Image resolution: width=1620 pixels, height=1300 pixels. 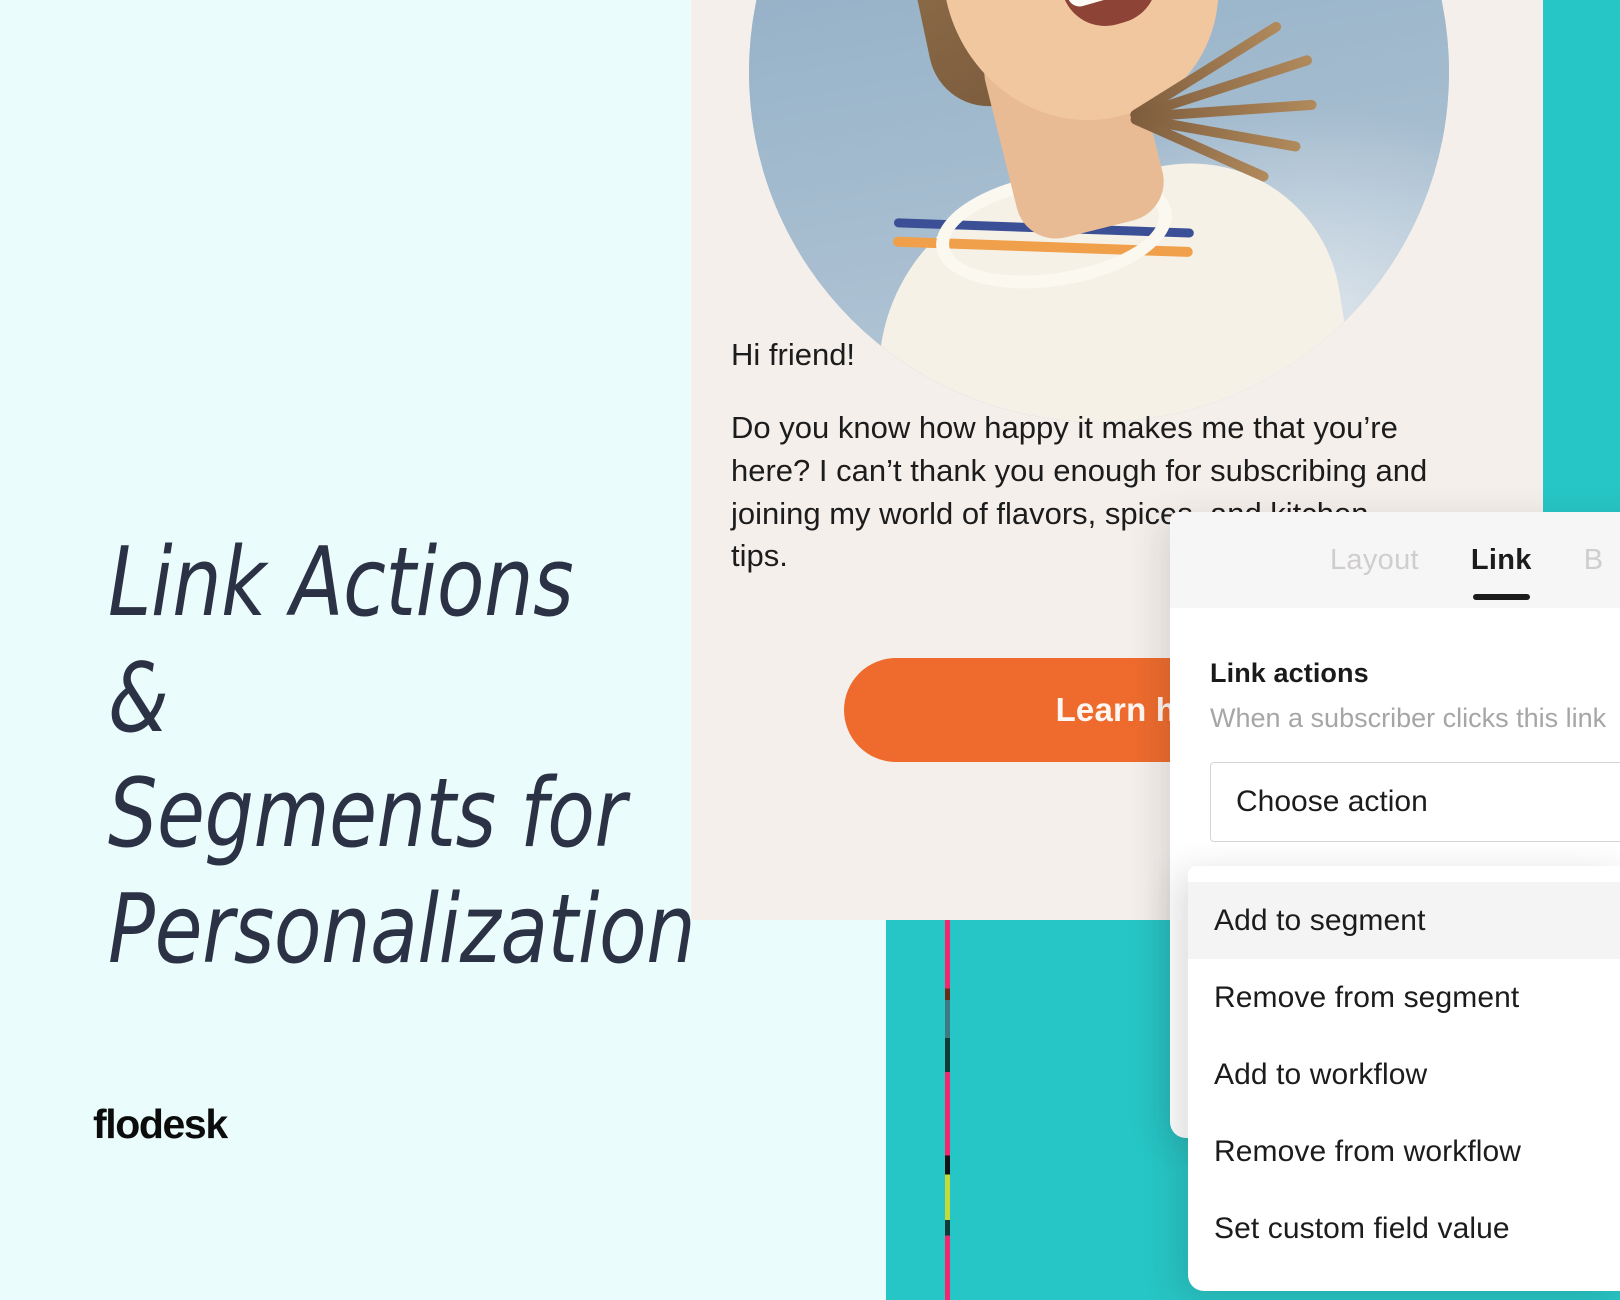 I want to click on dropdown-item-remove-from-segment: Remove from segment, so click(x=1404, y=997).